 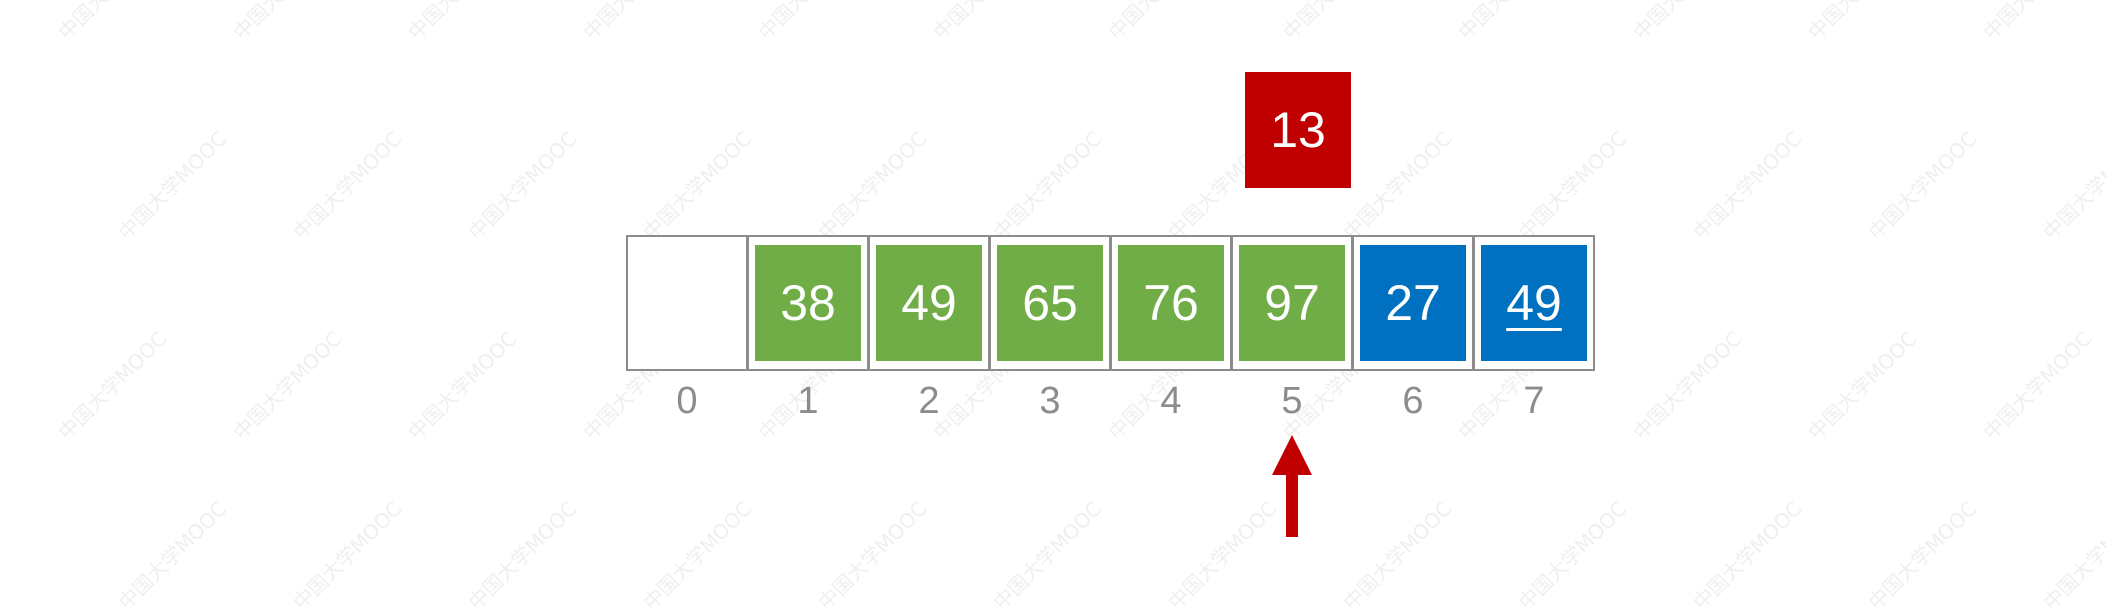 I want to click on array-cell-6: 27, so click(x=1413, y=303).